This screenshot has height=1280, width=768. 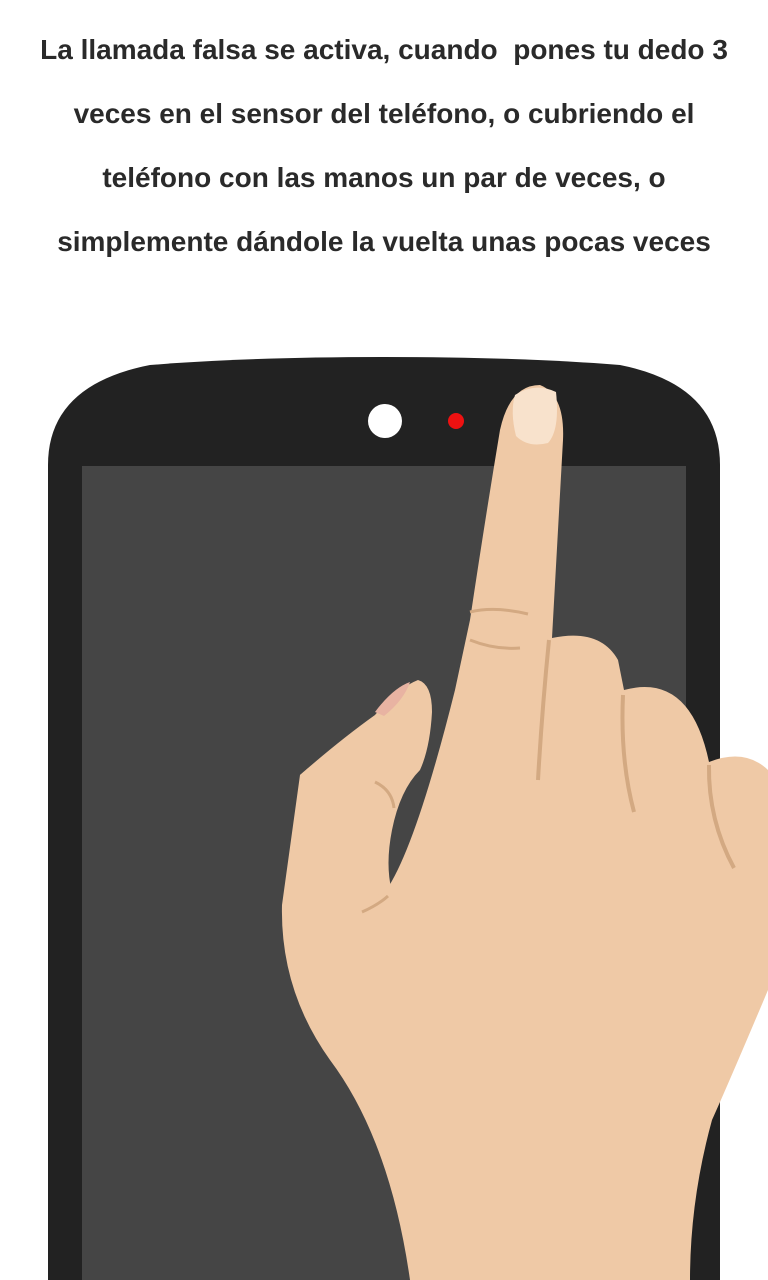 I want to click on camera-icon, so click(x=385, y=421).